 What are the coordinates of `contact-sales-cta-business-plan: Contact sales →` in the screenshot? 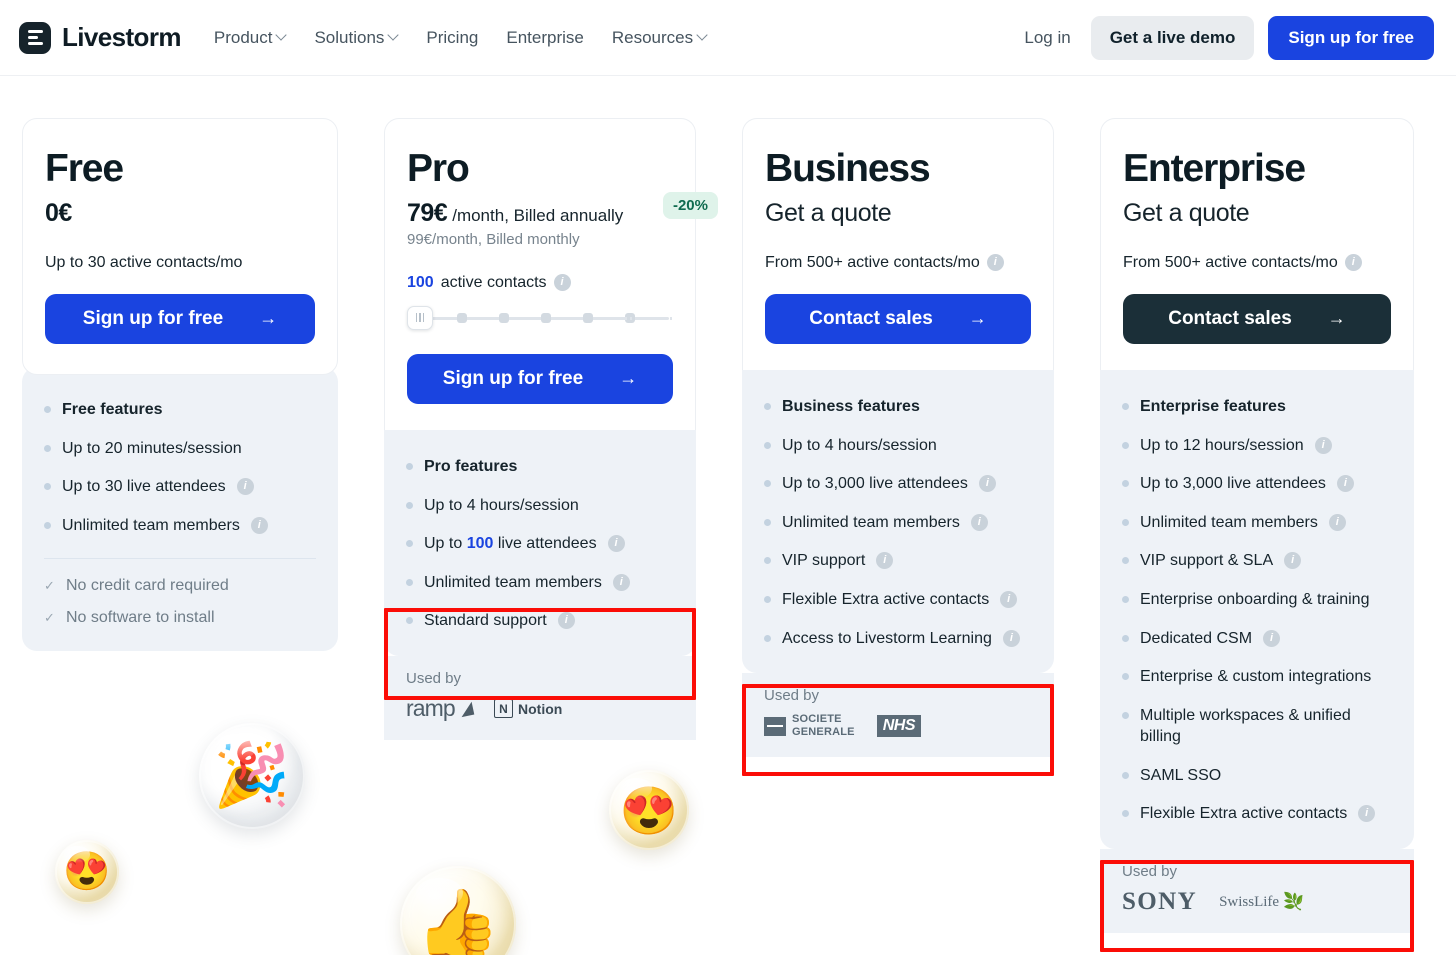 It's located at (898, 318).